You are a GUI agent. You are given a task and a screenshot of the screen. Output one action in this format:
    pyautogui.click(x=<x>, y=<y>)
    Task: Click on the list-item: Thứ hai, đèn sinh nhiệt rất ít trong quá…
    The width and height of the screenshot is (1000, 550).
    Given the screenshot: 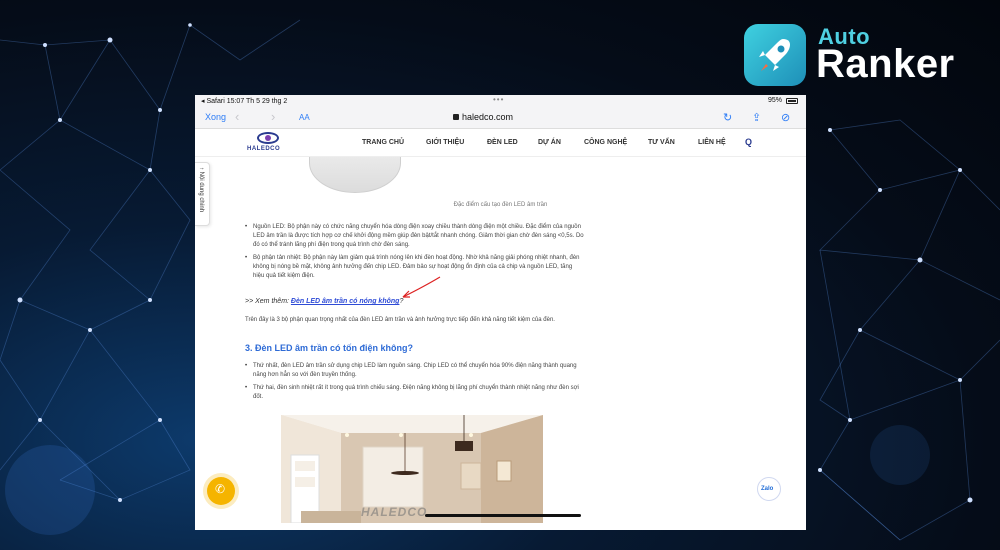 What is the action you would take?
    pyautogui.click(x=415, y=393)
    